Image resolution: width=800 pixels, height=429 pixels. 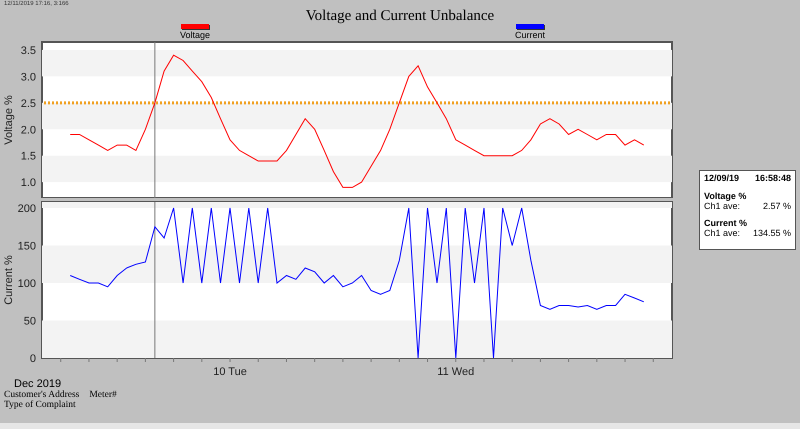 What do you see at coordinates (529, 35) in the screenshot?
I see `legend-label: Current` at bounding box center [529, 35].